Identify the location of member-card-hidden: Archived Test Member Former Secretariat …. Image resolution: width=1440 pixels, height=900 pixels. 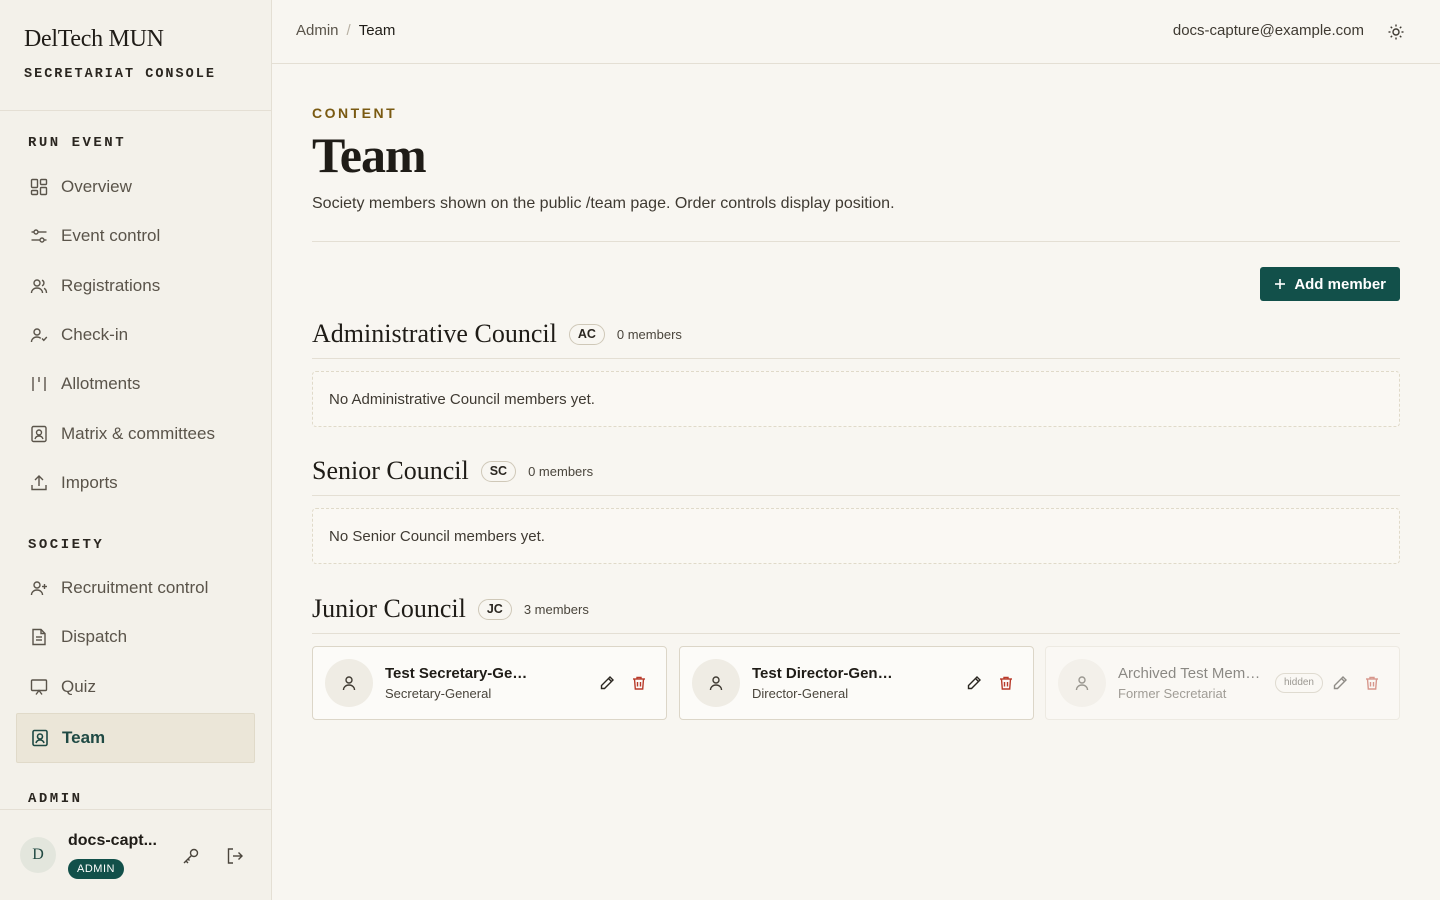
(1222, 683).